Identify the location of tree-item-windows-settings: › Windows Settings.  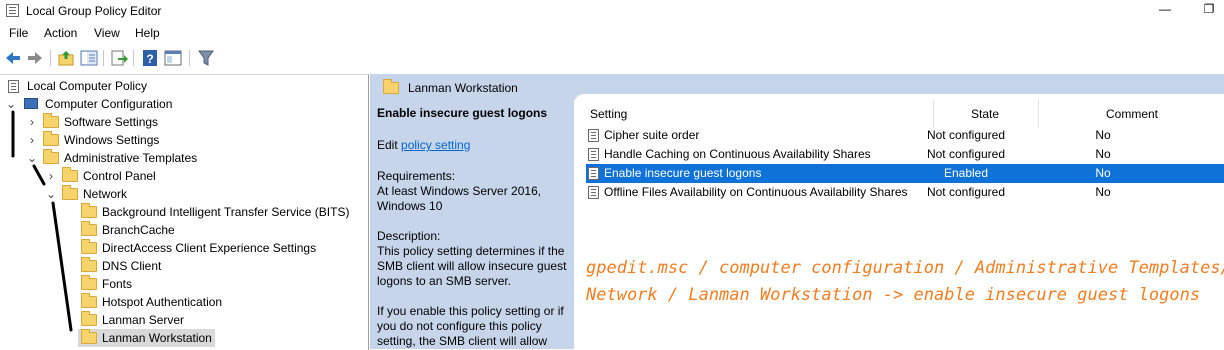
(184, 140).